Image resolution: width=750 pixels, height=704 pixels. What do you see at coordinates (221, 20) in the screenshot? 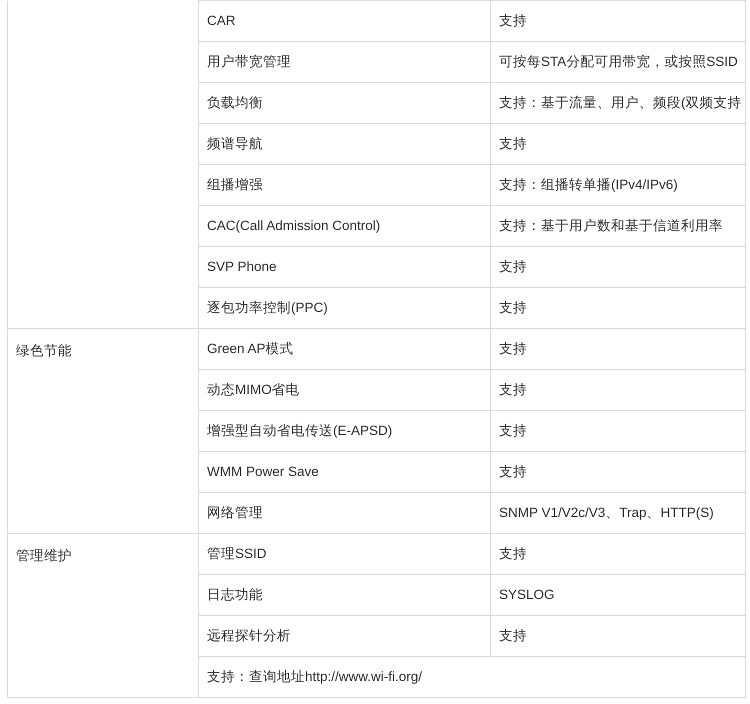
I see `feature-label: CAR` at bounding box center [221, 20].